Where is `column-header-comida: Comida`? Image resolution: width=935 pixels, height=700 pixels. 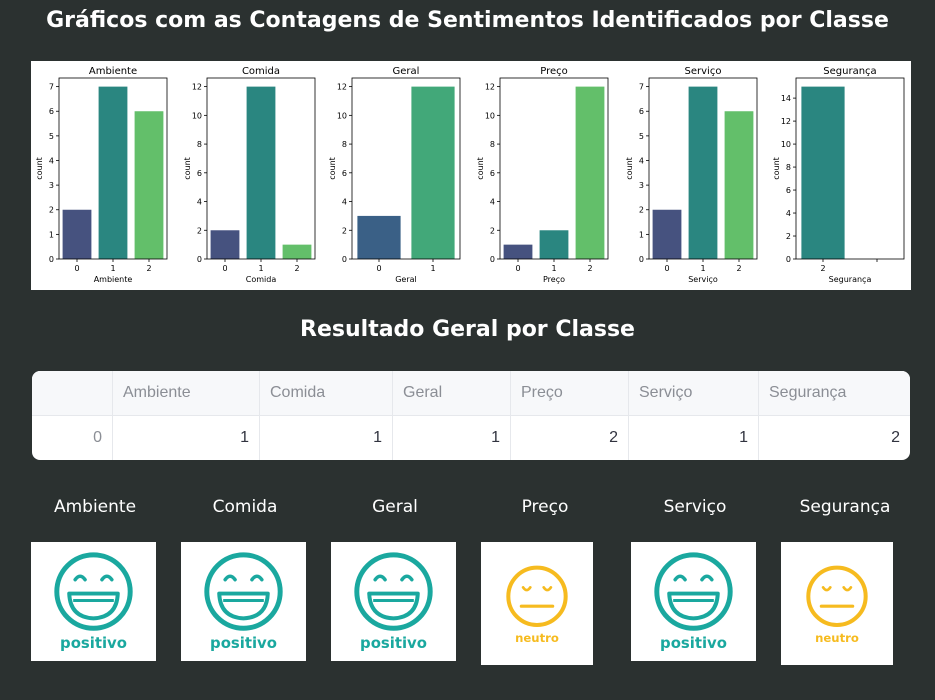
column-header-comida: Comida is located at coordinates (326, 393).